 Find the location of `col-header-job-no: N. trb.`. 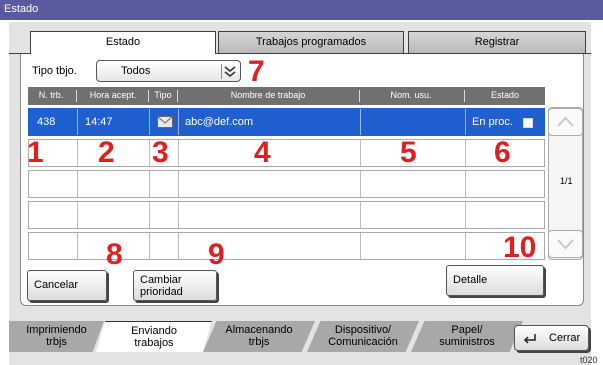

col-header-job-no: N. trb. is located at coordinates (51, 95).